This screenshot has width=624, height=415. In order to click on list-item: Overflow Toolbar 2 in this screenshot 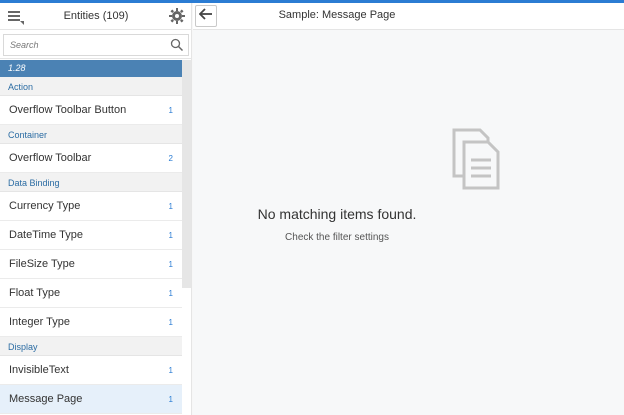, I will do `click(91, 158)`.